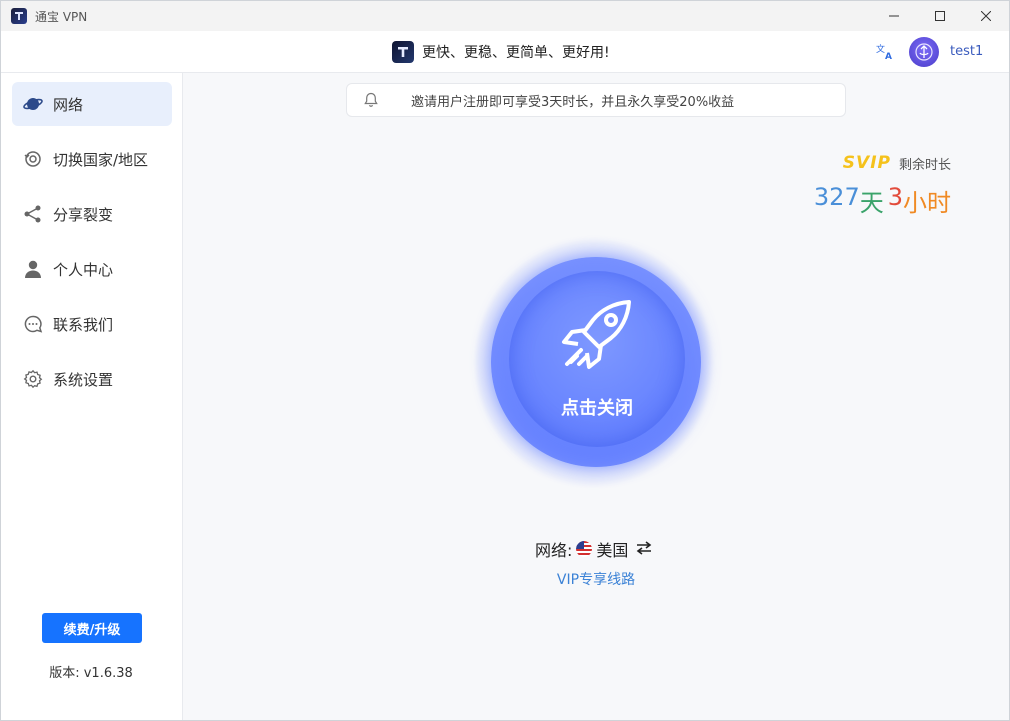  What do you see at coordinates (927, 203) in the screenshot?
I see `hours-unit: 小时` at bounding box center [927, 203].